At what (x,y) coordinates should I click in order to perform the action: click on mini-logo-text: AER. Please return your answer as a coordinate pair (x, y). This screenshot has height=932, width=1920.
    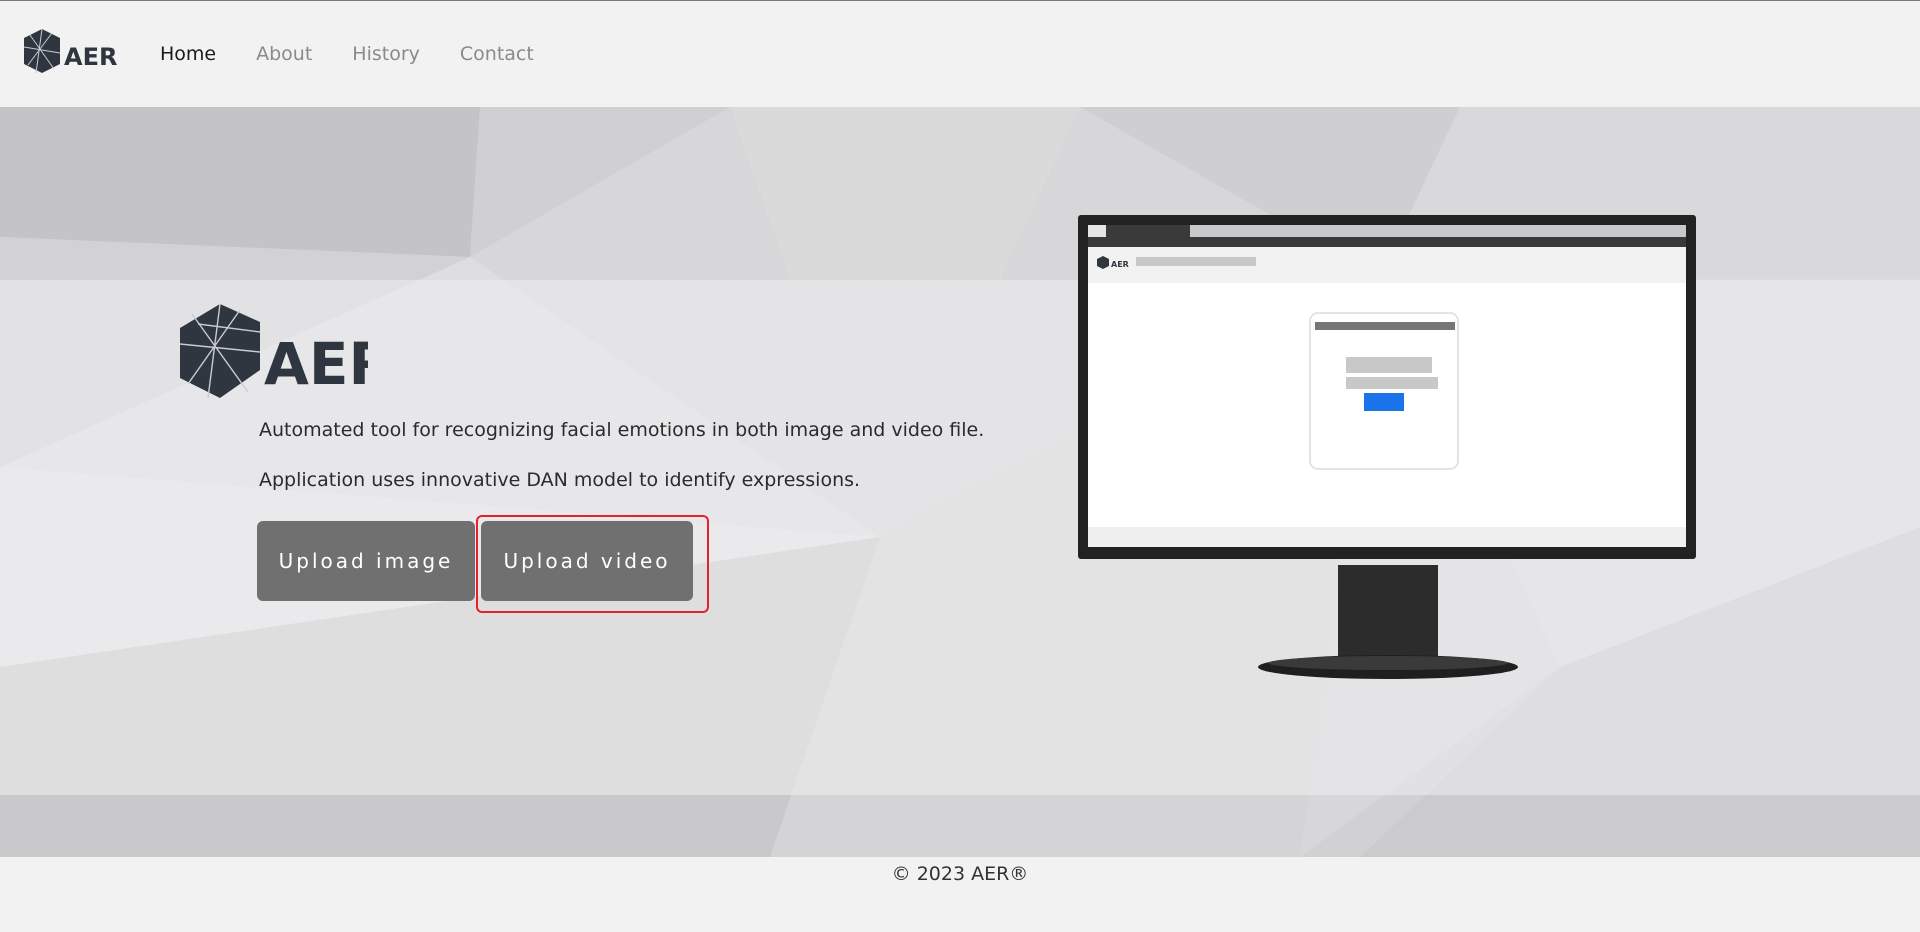
    Looking at the image, I should click on (1120, 264).